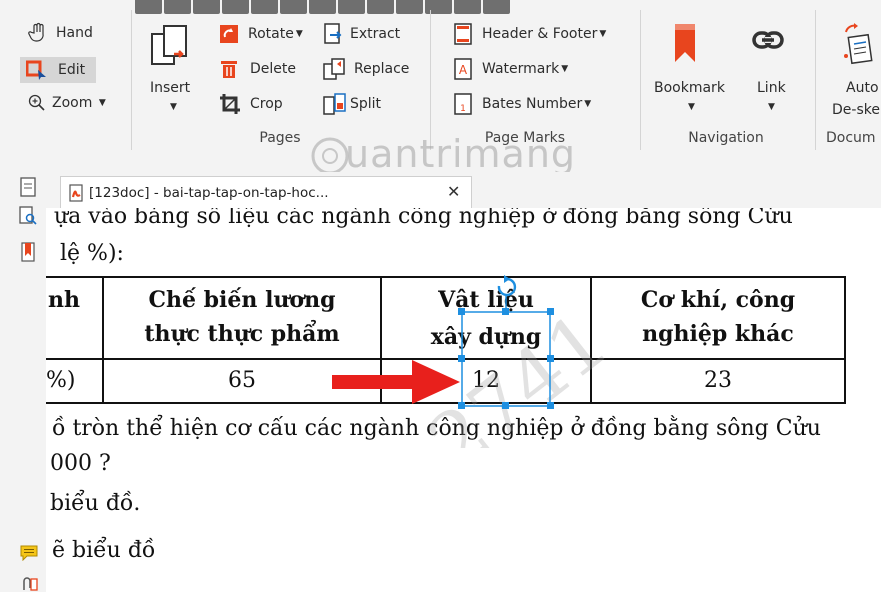 Image resolution: width=881 pixels, height=592 pixels. What do you see at coordinates (463, 34) in the screenshot?
I see `header-footer-icon` at bounding box center [463, 34].